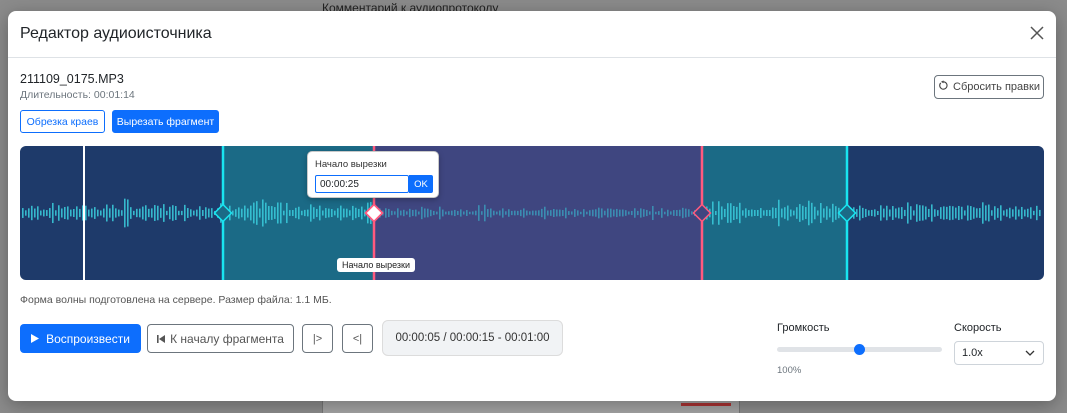  Describe the element at coordinates (376, 265) in the screenshot. I see `cut-start-tooltip: Начало вырезки` at that location.